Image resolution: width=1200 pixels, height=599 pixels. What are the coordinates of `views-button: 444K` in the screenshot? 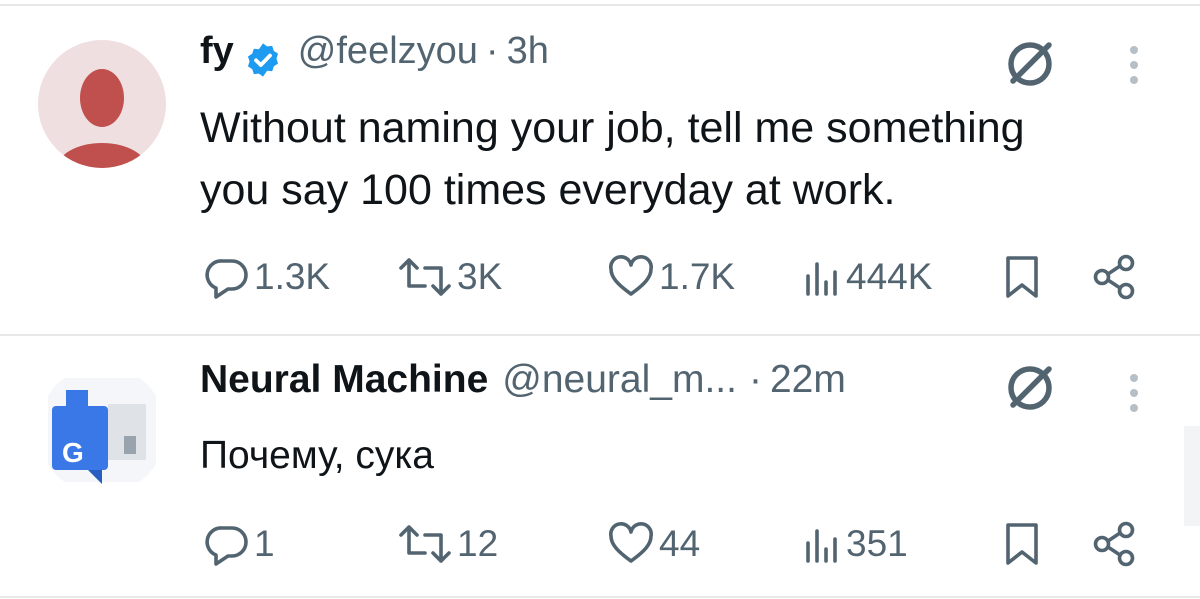 It's located at (866, 277).